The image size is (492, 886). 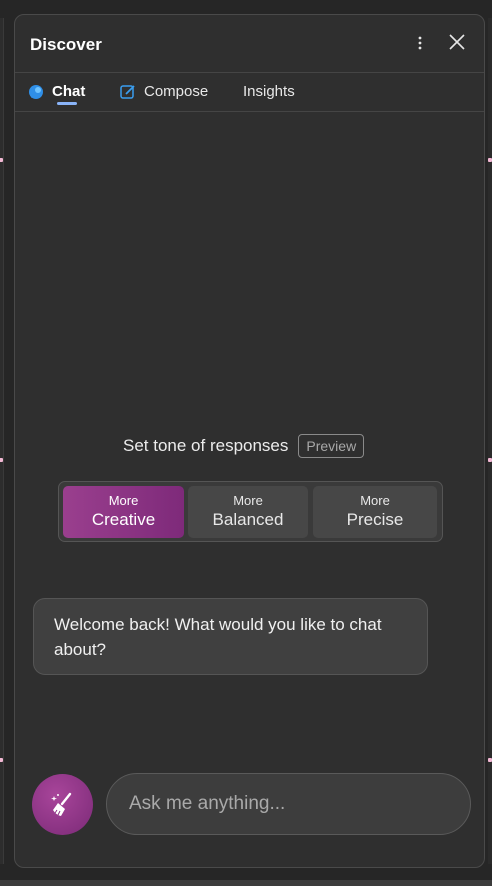 I want to click on tab-chat-label: Chat, so click(x=69, y=91).